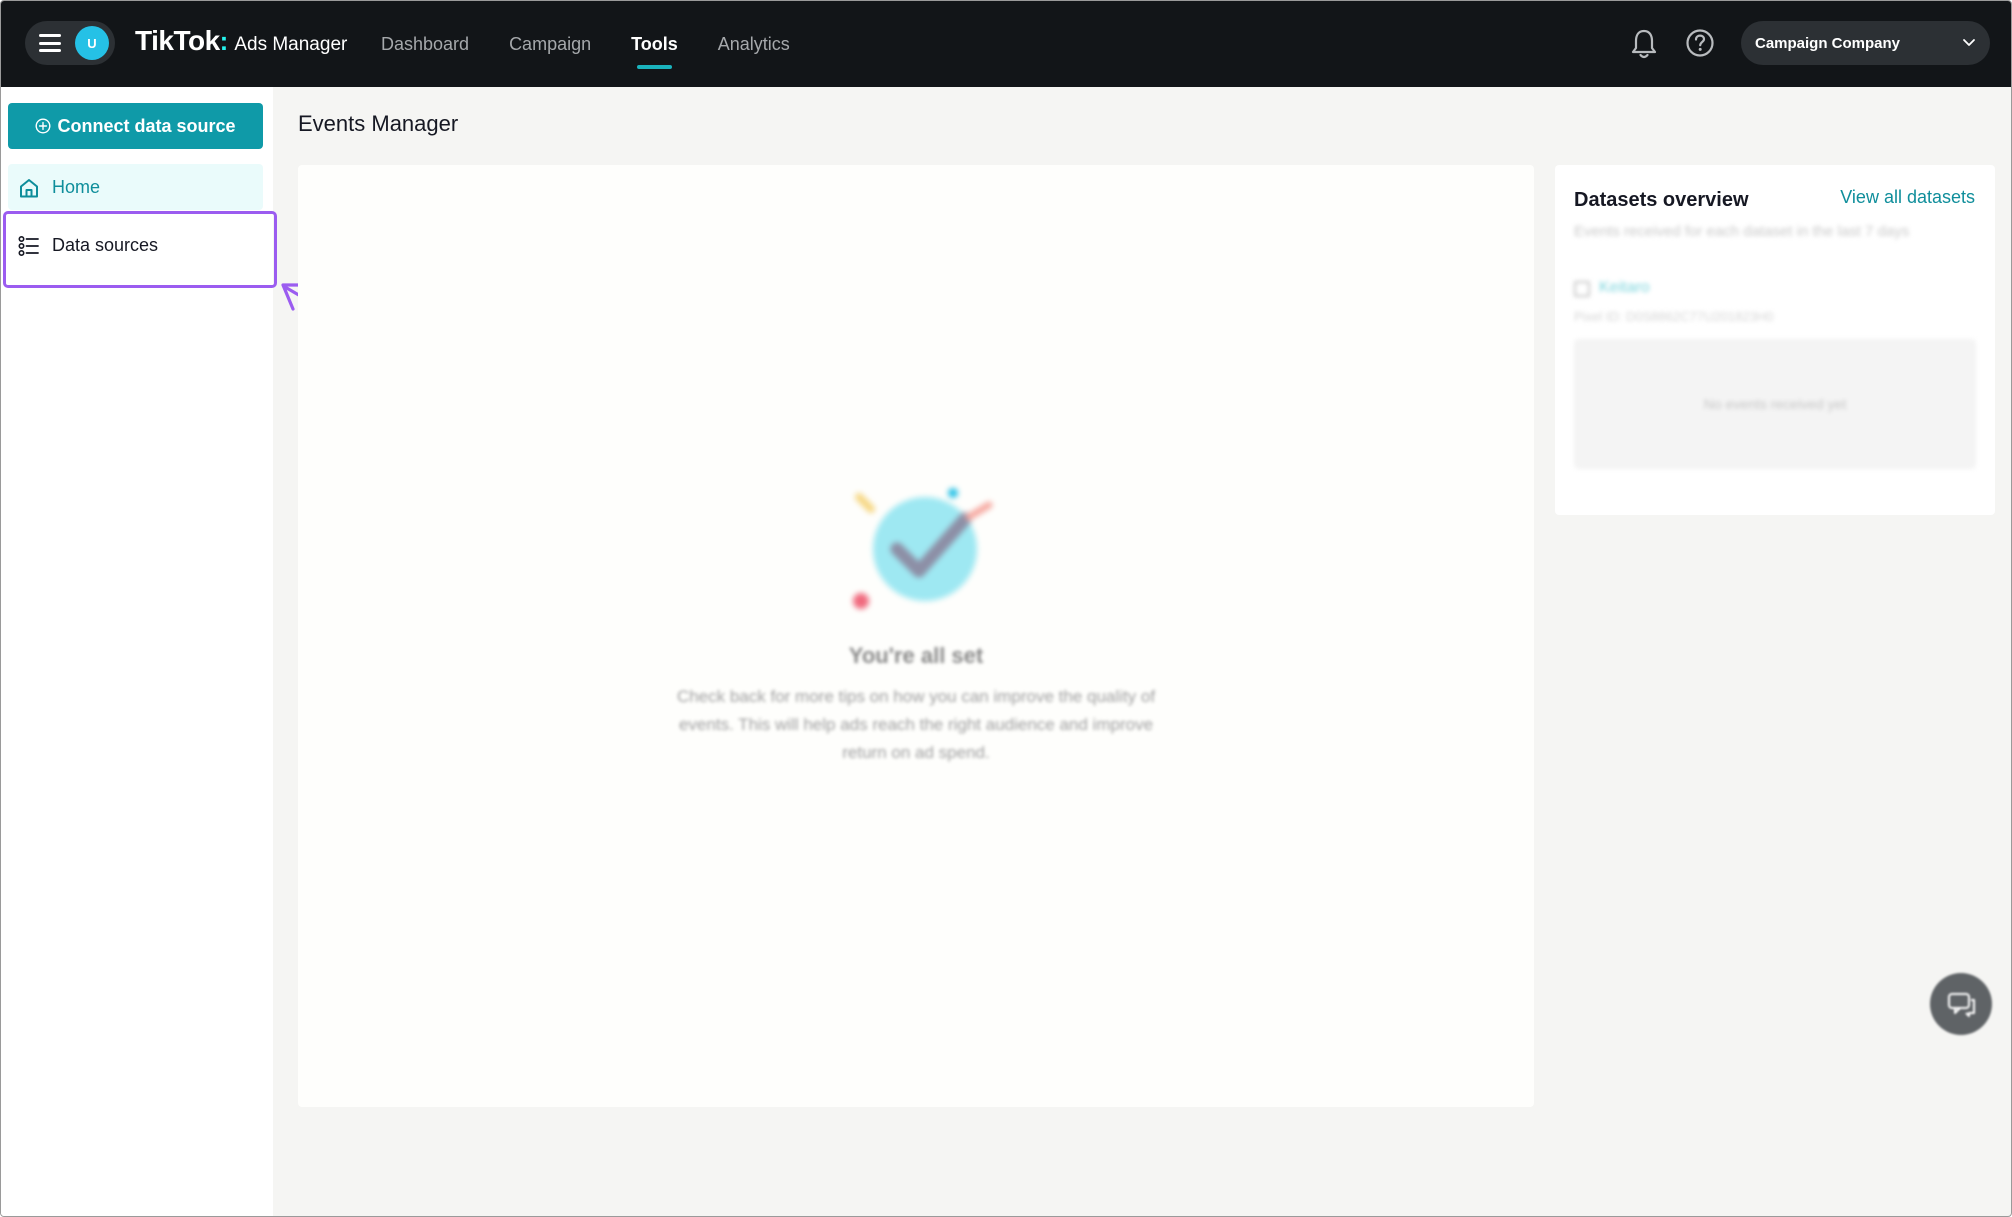 The image size is (2012, 1217). I want to click on dataset-empty-text: No events received yet, so click(1775, 404).